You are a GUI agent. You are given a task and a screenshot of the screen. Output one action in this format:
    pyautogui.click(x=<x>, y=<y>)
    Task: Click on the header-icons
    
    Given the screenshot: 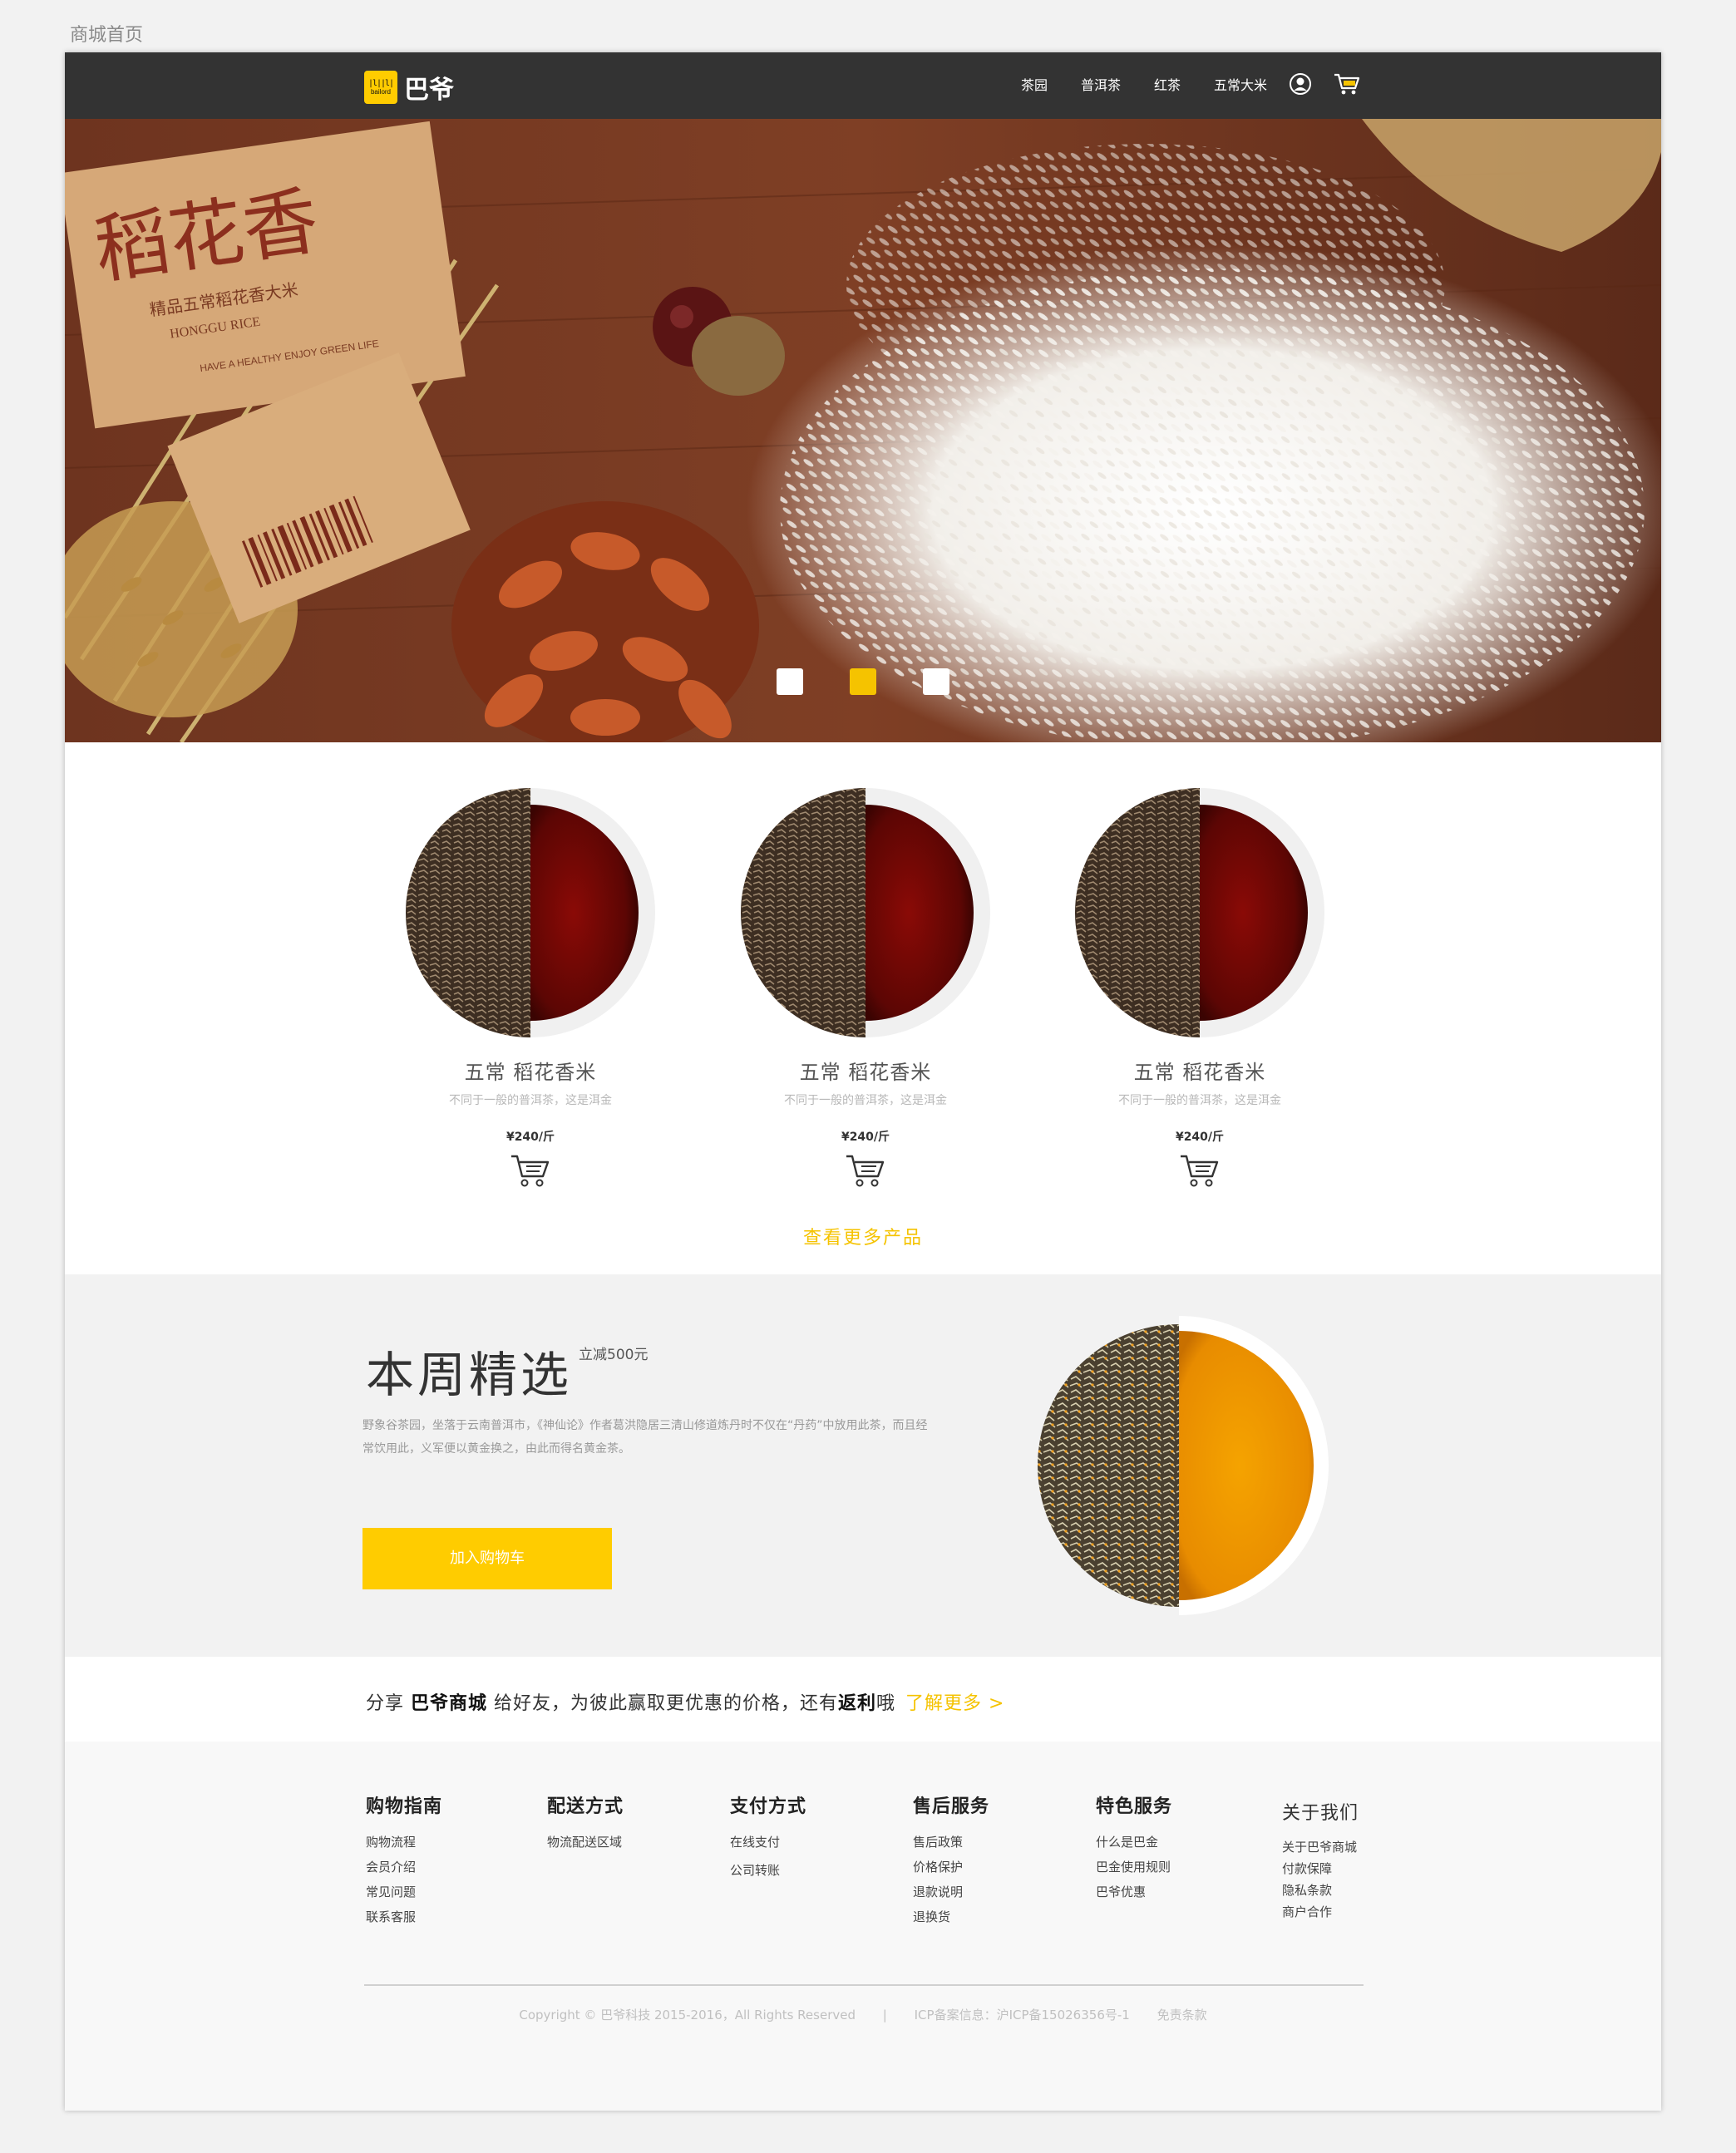 What is the action you would take?
    pyautogui.click(x=1324, y=86)
    